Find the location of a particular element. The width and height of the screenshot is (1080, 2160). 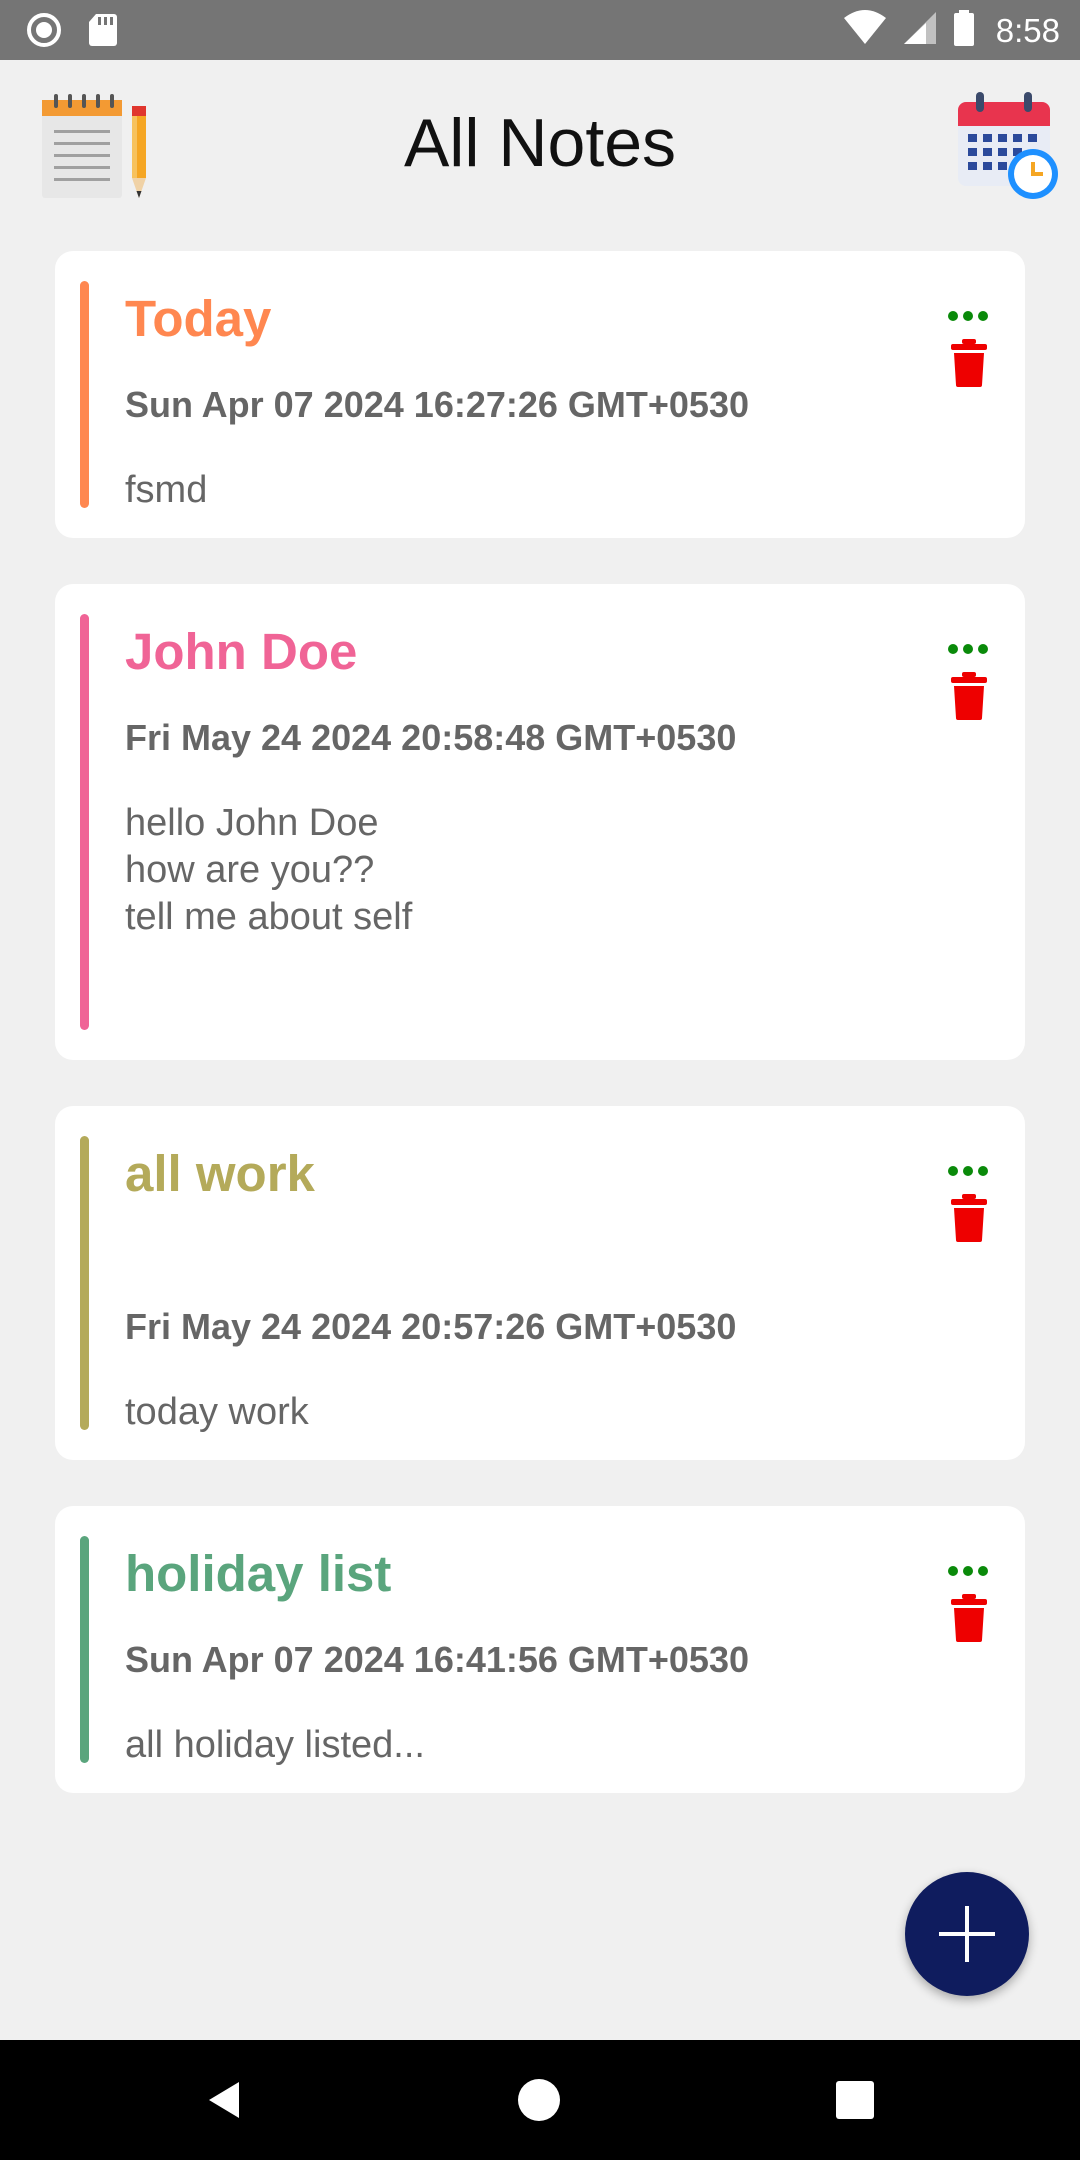

back-icon is located at coordinates (225, 2100).